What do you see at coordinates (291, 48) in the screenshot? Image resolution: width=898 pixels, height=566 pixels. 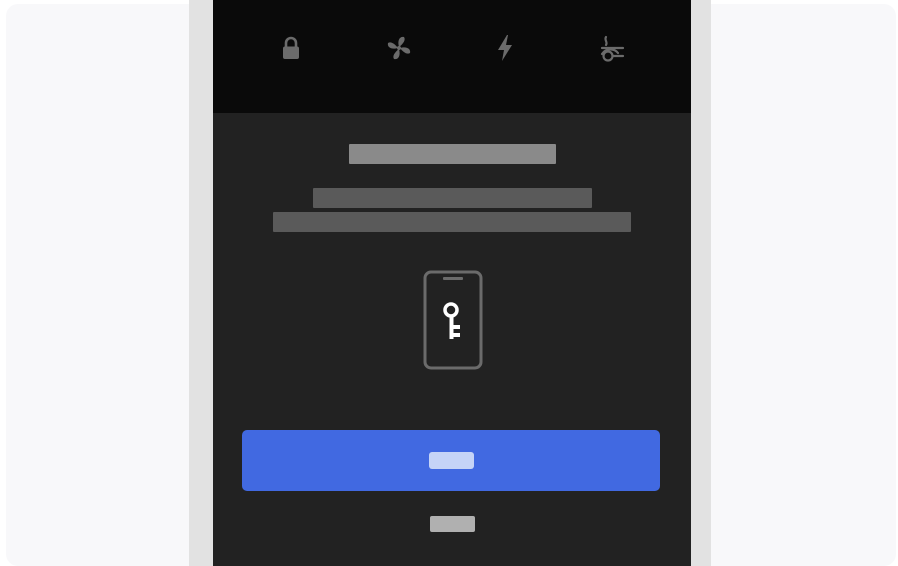 I see `lock-icon` at bounding box center [291, 48].